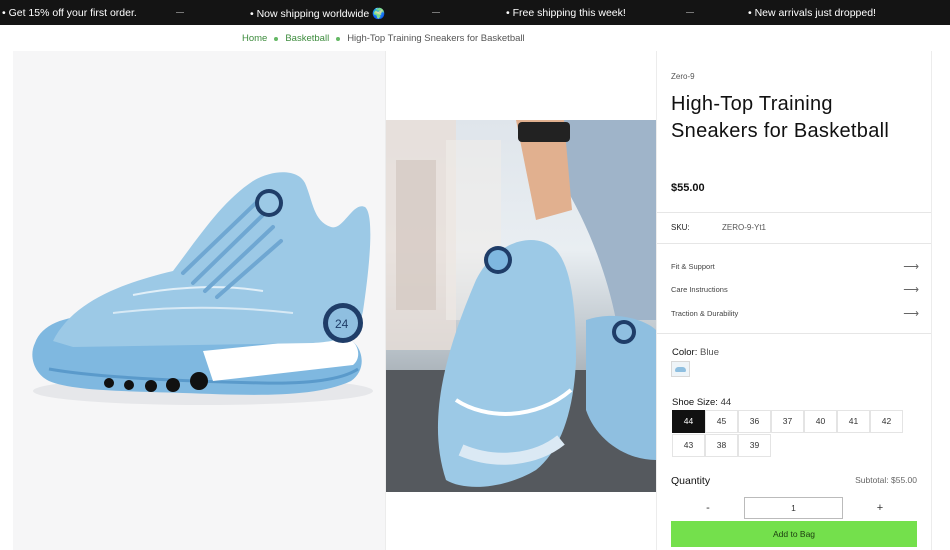 Image resolution: width=950 pixels, height=550 pixels. What do you see at coordinates (254, 38) in the screenshot?
I see `breadcrumb-home-link: Home` at bounding box center [254, 38].